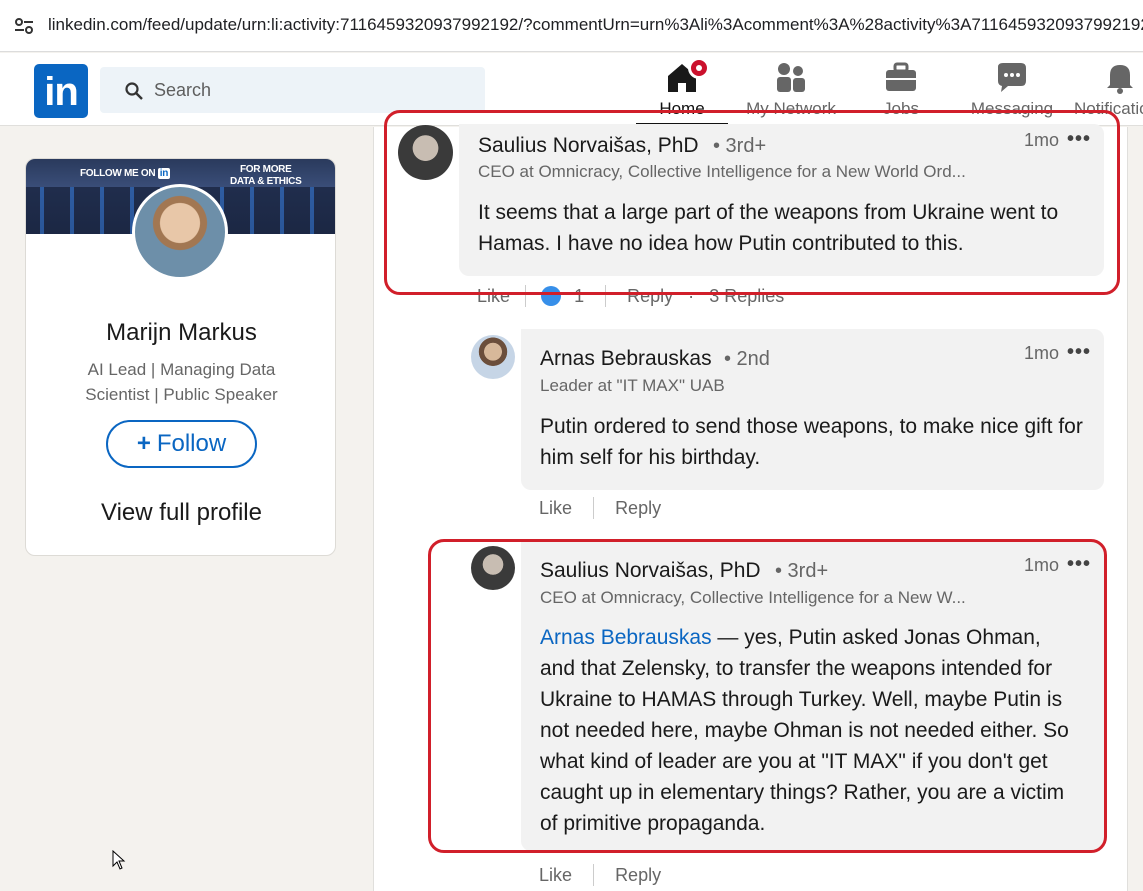  Describe the element at coordinates (1120, 79) in the screenshot. I see `bell-icon` at that location.